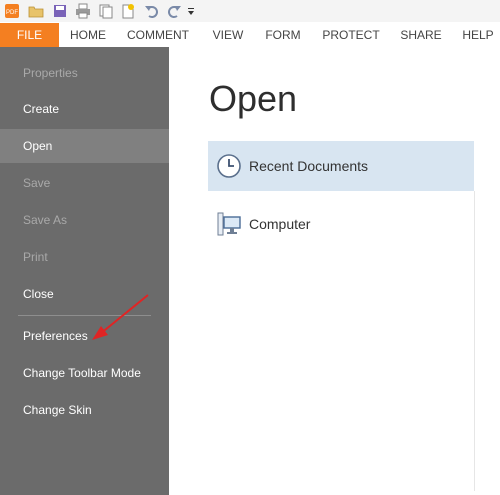 Image resolution: width=500 pixels, height=495 pixels. What do you see at coordinates (120, 317) in the screenshot?
I see `annotation-arrow-icon` at bounding box center [120, 317].